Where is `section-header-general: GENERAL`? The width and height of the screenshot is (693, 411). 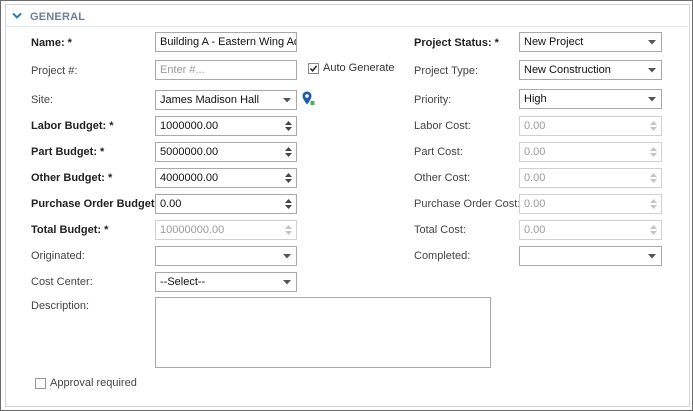 section-header-general: GENERAL is located at coordinates (48, 17).